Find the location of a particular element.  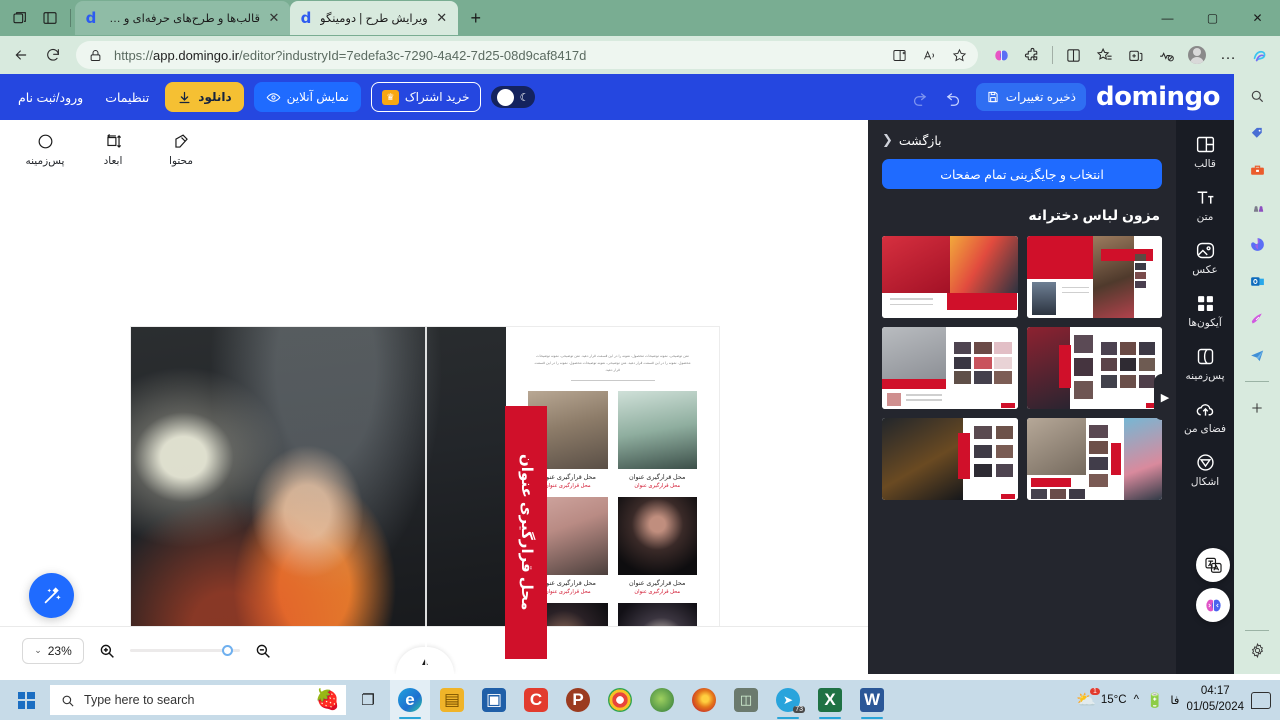

tool-dimensions: ابعاد is located at coordinates (113, 149).